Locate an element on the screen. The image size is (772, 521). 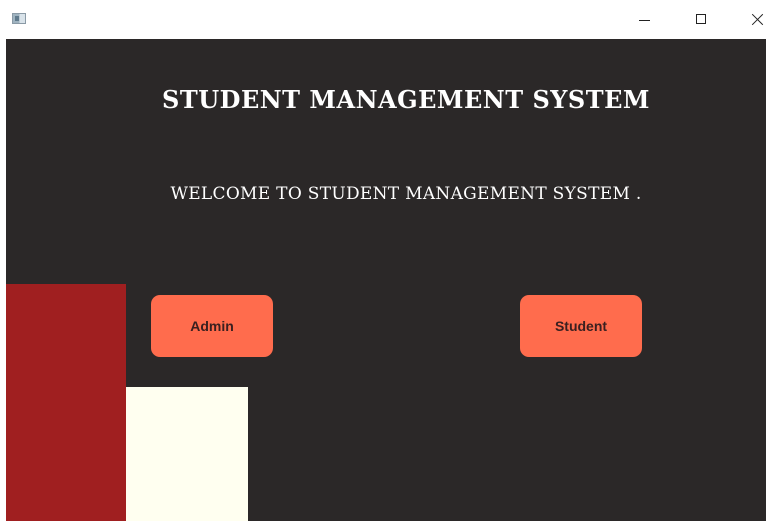
title-bar is located at coordinates (386, 19).